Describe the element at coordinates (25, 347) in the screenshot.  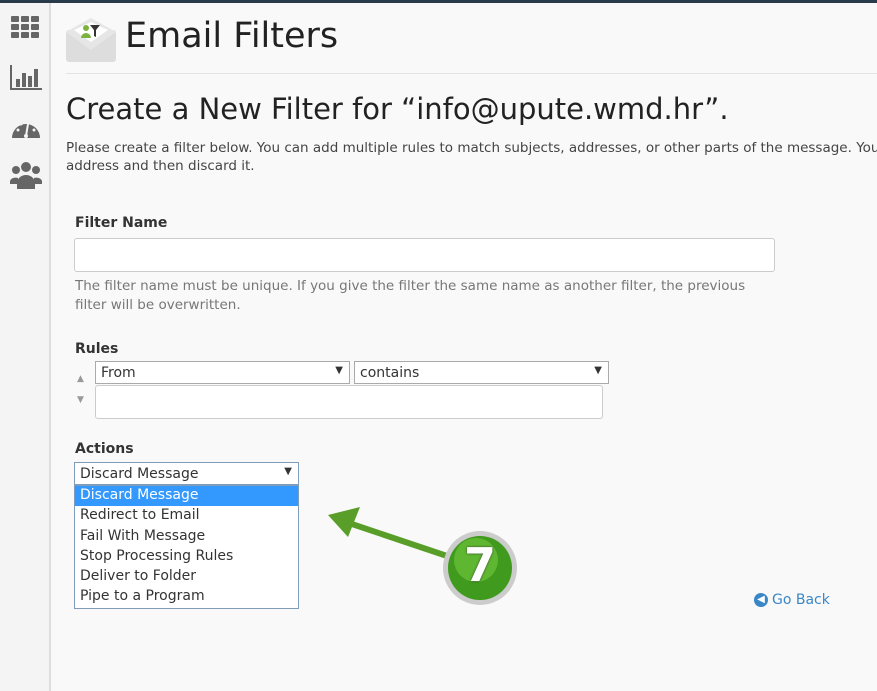
I see `sidebar` at that location.